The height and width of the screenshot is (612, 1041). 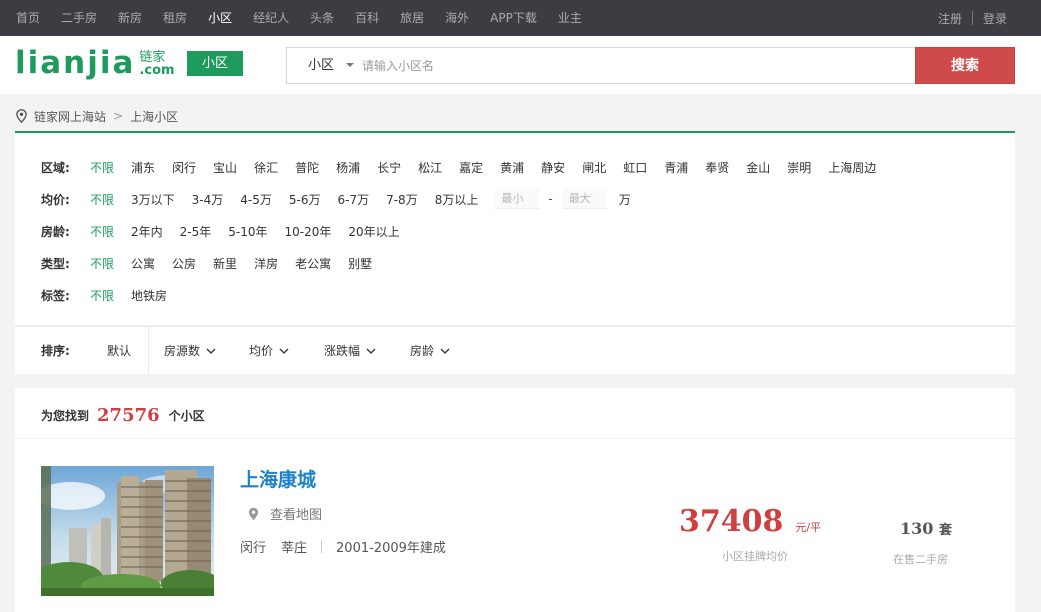 What do you see at coordinates (513, 18) in the screenshot?
I see `nav-app-download: APP下载` at bounding box center [513, 18].